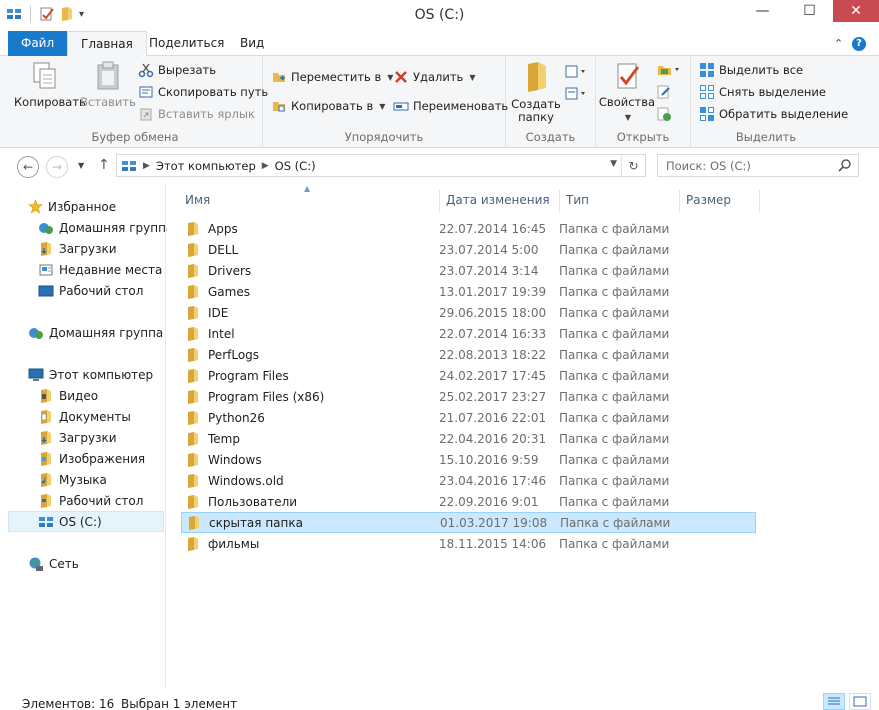  Describe the element at coordinates (381, 165) in the screenshot. I see `address-bar: ▶ Этот компьютер ▶ OS (C:) ▼ ↻` at that location.